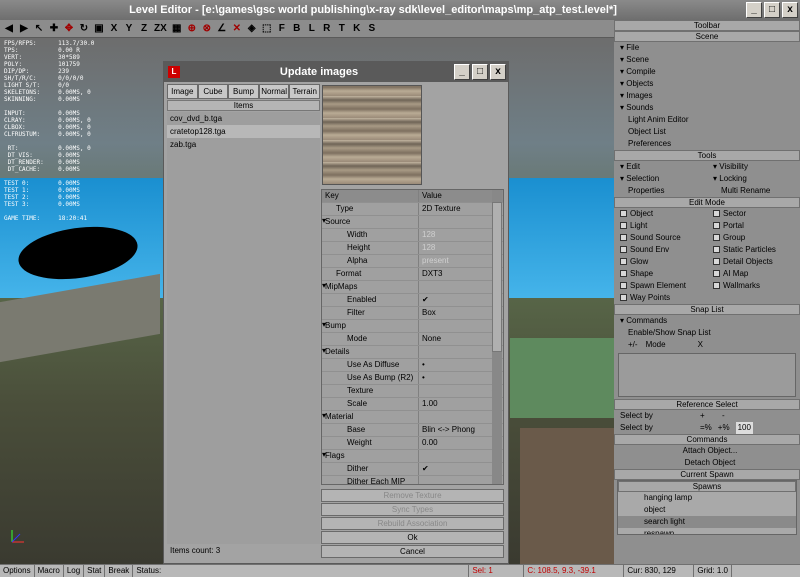 This screenshot has width=800, height=577. I want to click on view-t-button: T, so click(342, 28).